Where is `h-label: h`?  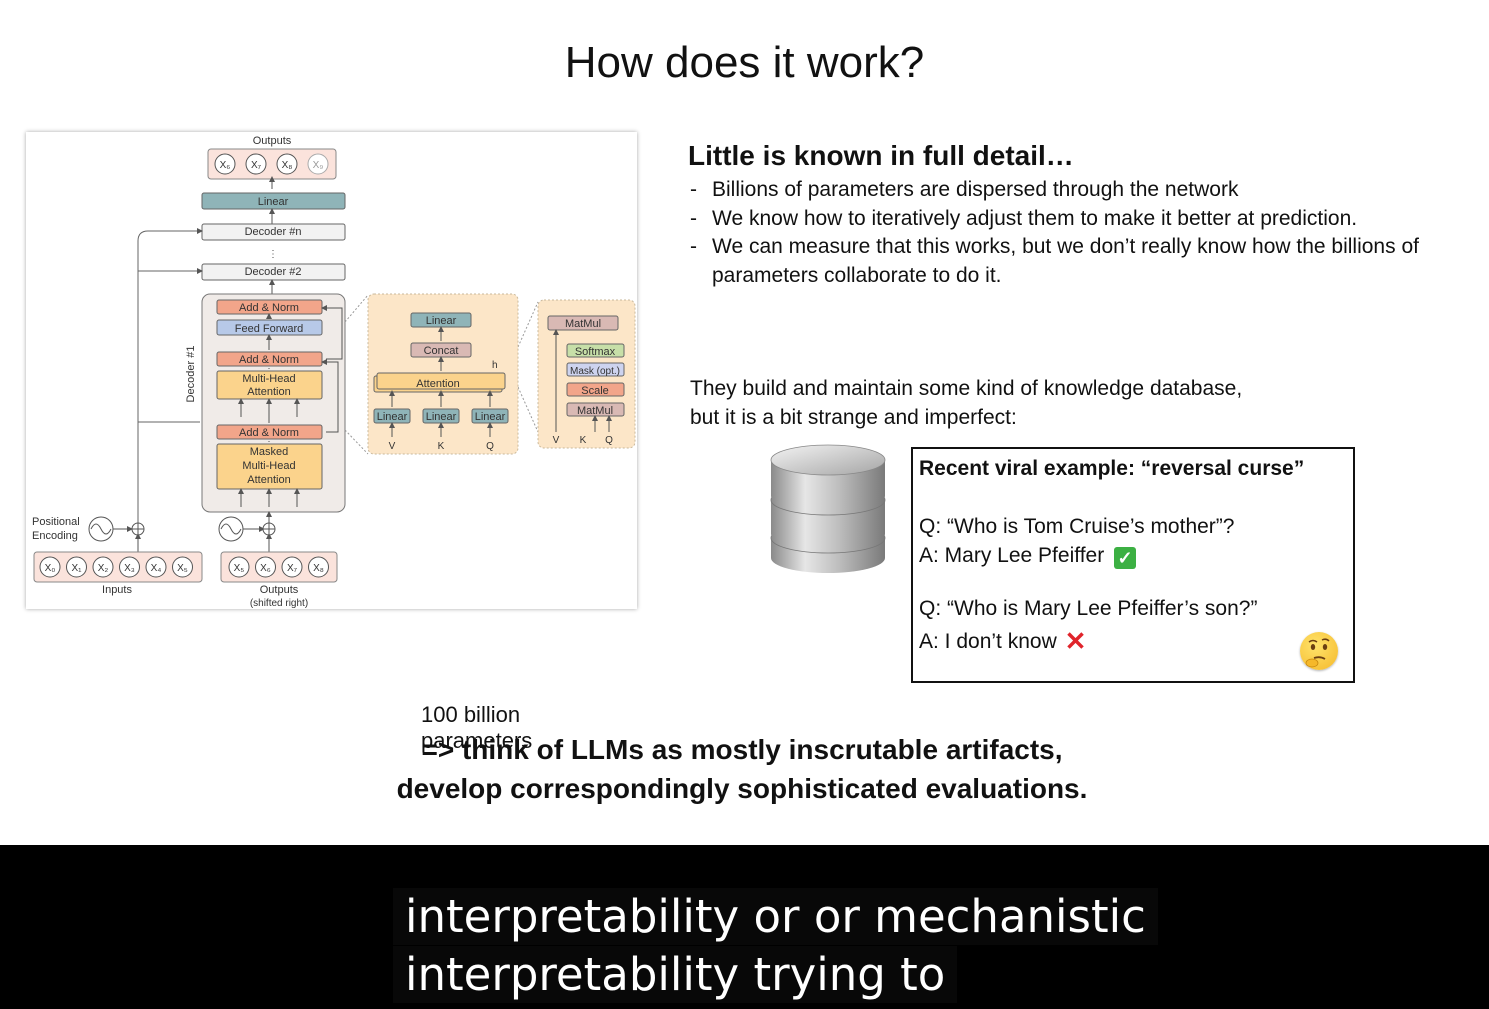
h-label: h is located at coordinates (495, 365).